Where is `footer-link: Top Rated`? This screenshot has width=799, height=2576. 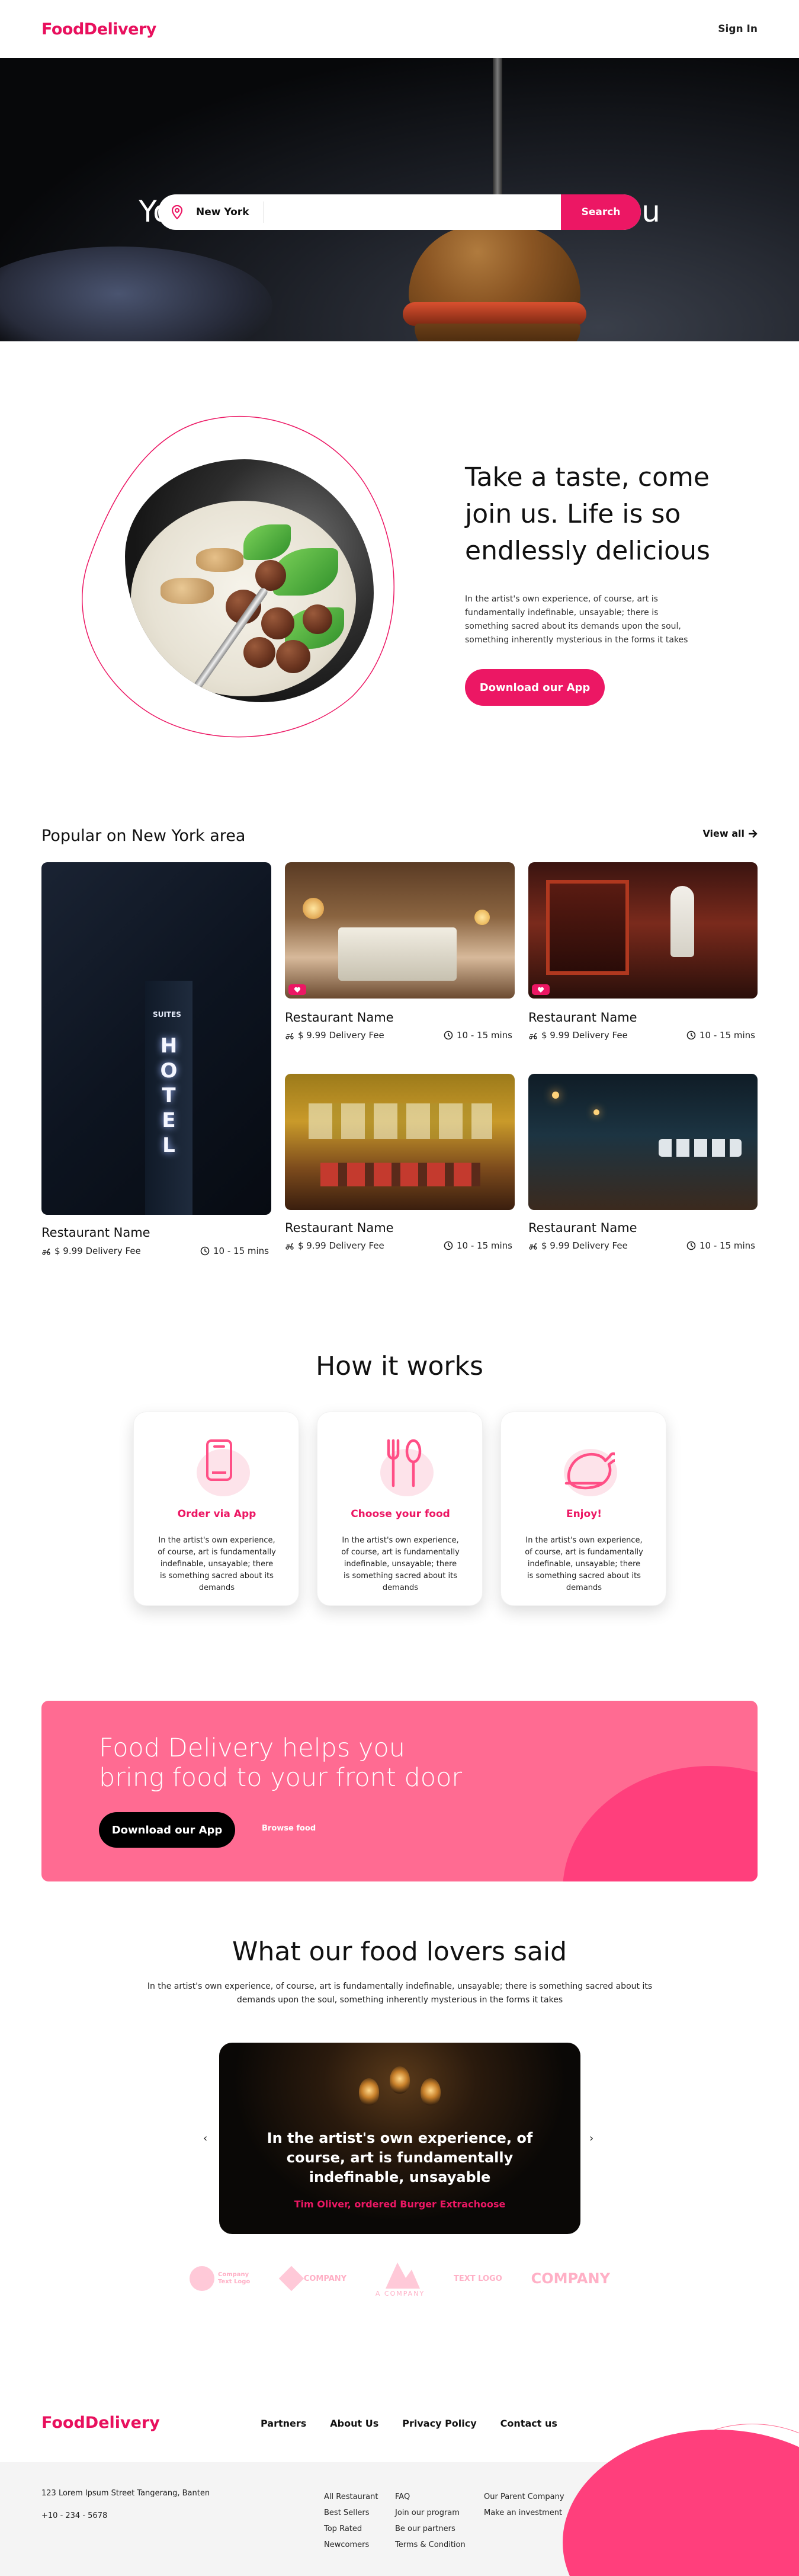
footer-link: Top Rated is located at coordinates (351, 2529).